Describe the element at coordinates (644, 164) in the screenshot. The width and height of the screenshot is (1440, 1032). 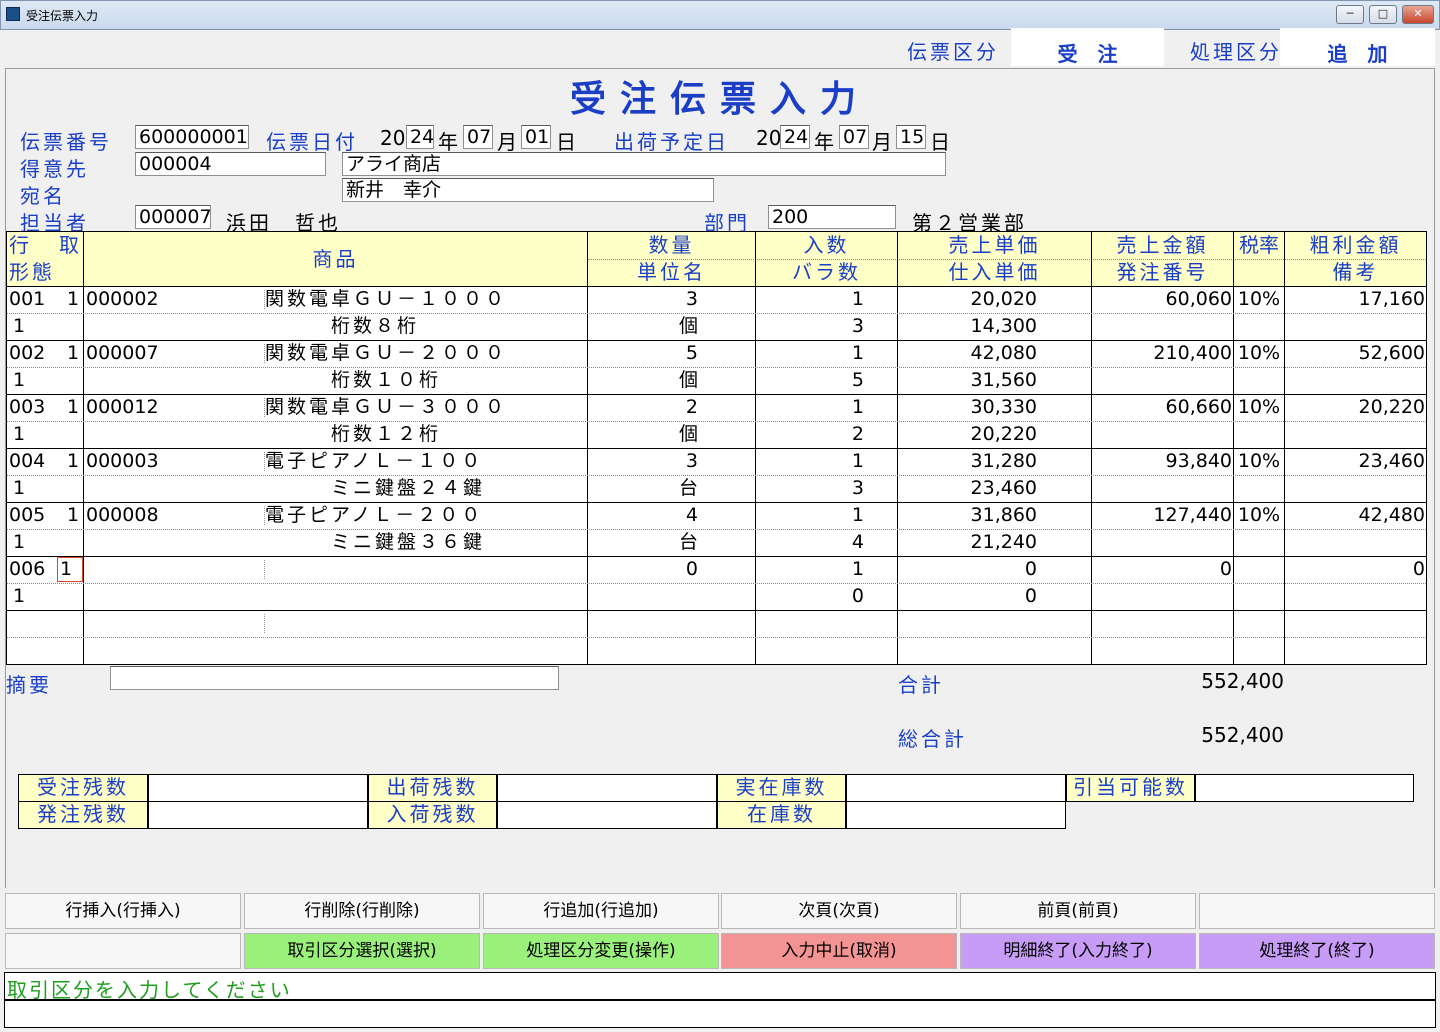
I see `customer-name-field: アライ商店` at that location.